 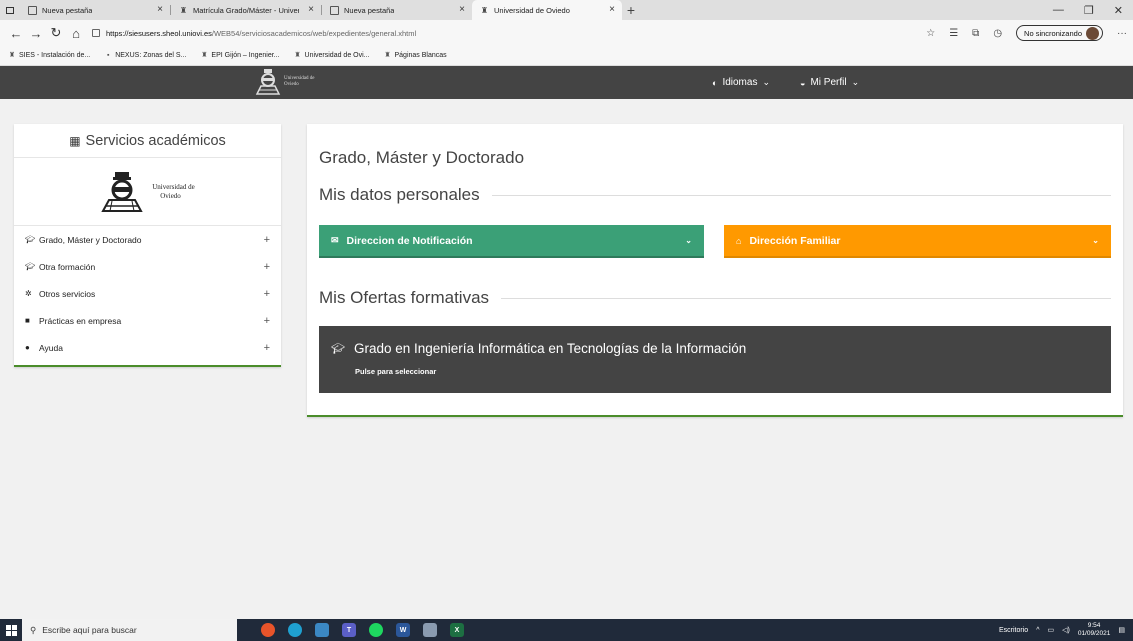 What do you see at coordinates (1013, 630) in the screenshot?
I see `desktop-label: Escritorio` at bounding box center [1013, 630].